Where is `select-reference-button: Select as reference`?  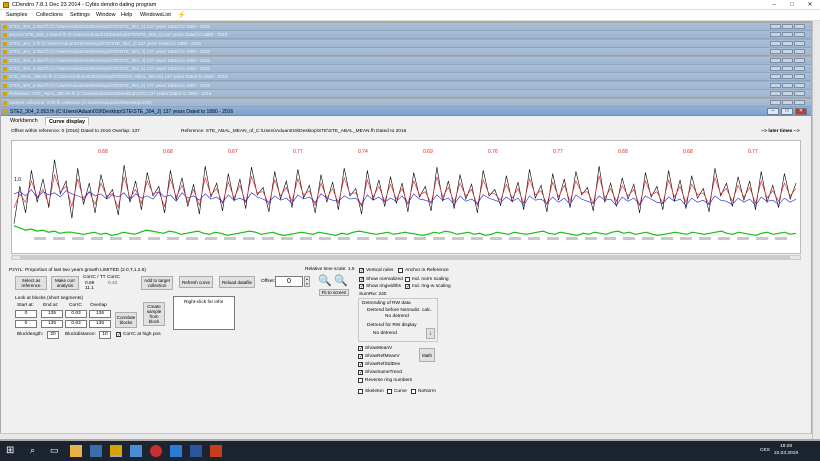 select-reference-button: Select as reference is located at coordinates (31, 283).